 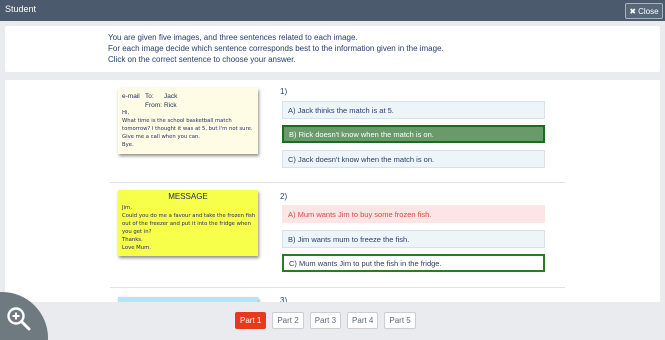 I want to click on zoom-in-icon, so click(x=19, y=319).